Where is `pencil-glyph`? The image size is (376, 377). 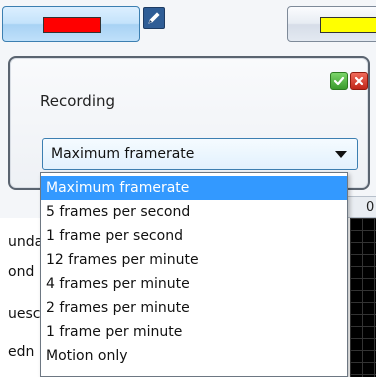 pencil-glyph is located at coordinates (154, 18).